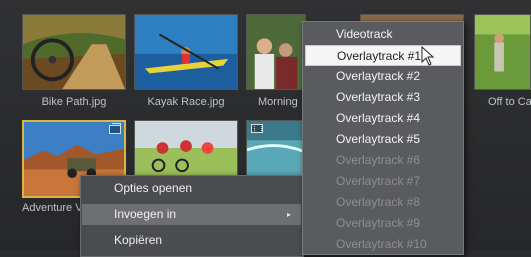 Image resolution: width=531 pixels, height=257 pixels. I want to click on submenu-item-overlaytrack-3: Overlaytrack #3, so click(383, 97).